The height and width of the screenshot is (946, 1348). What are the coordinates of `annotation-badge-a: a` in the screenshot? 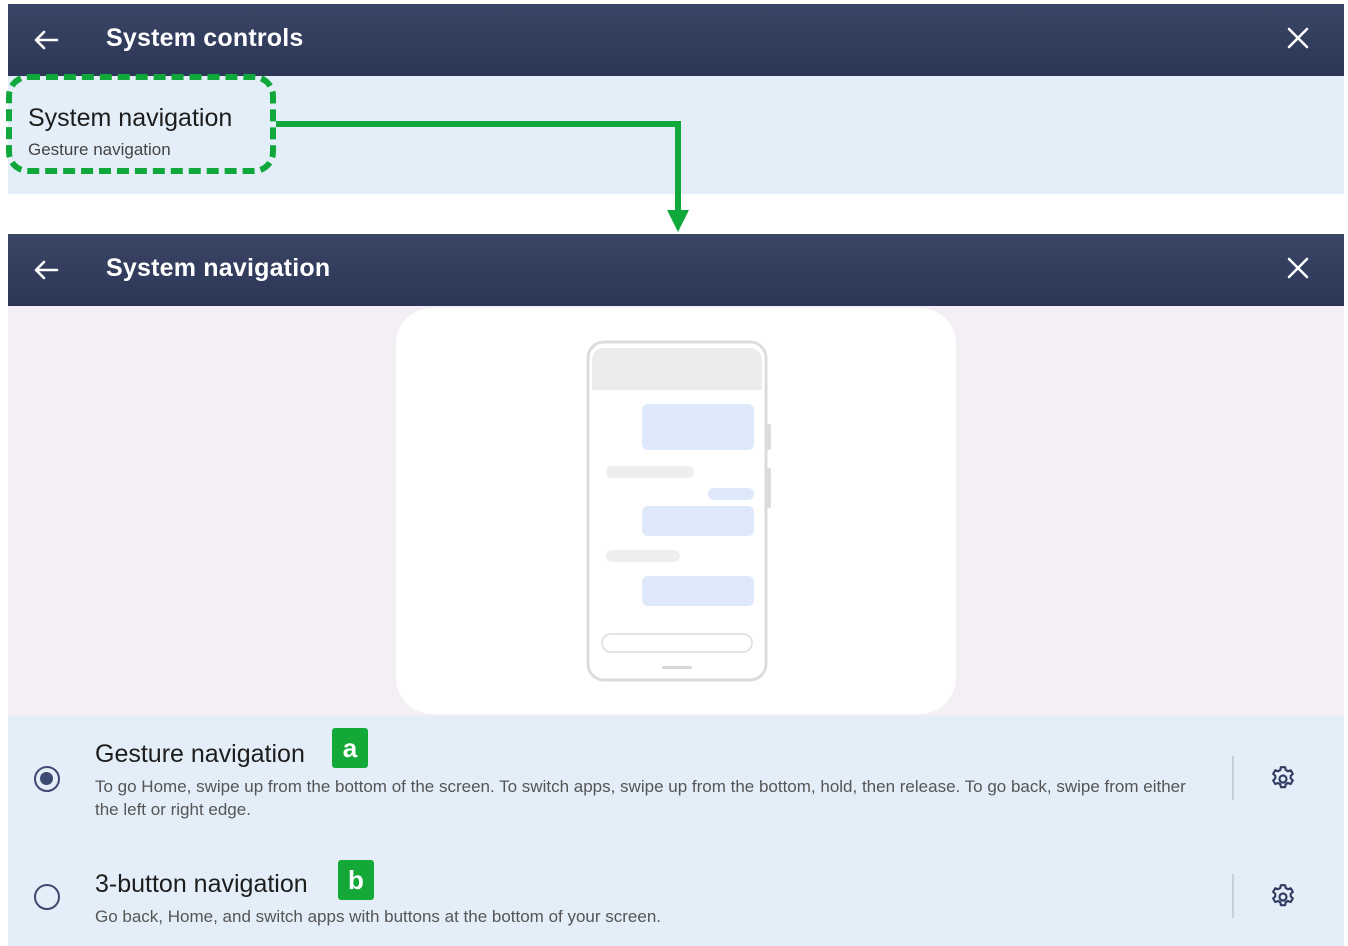 It's located at (350, 748).